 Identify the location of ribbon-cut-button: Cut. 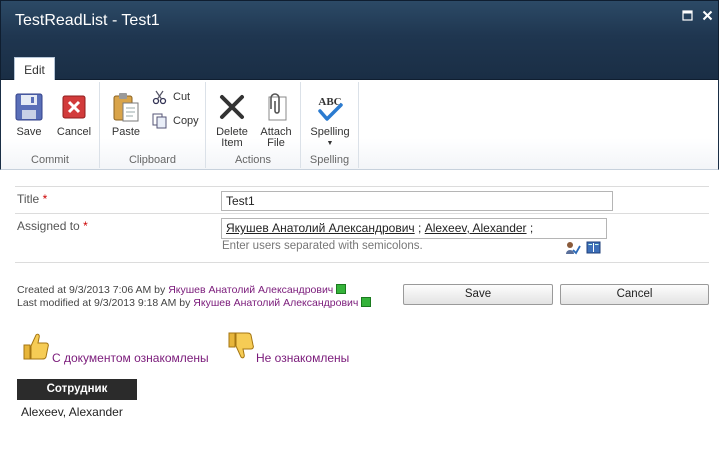
(171, 97).